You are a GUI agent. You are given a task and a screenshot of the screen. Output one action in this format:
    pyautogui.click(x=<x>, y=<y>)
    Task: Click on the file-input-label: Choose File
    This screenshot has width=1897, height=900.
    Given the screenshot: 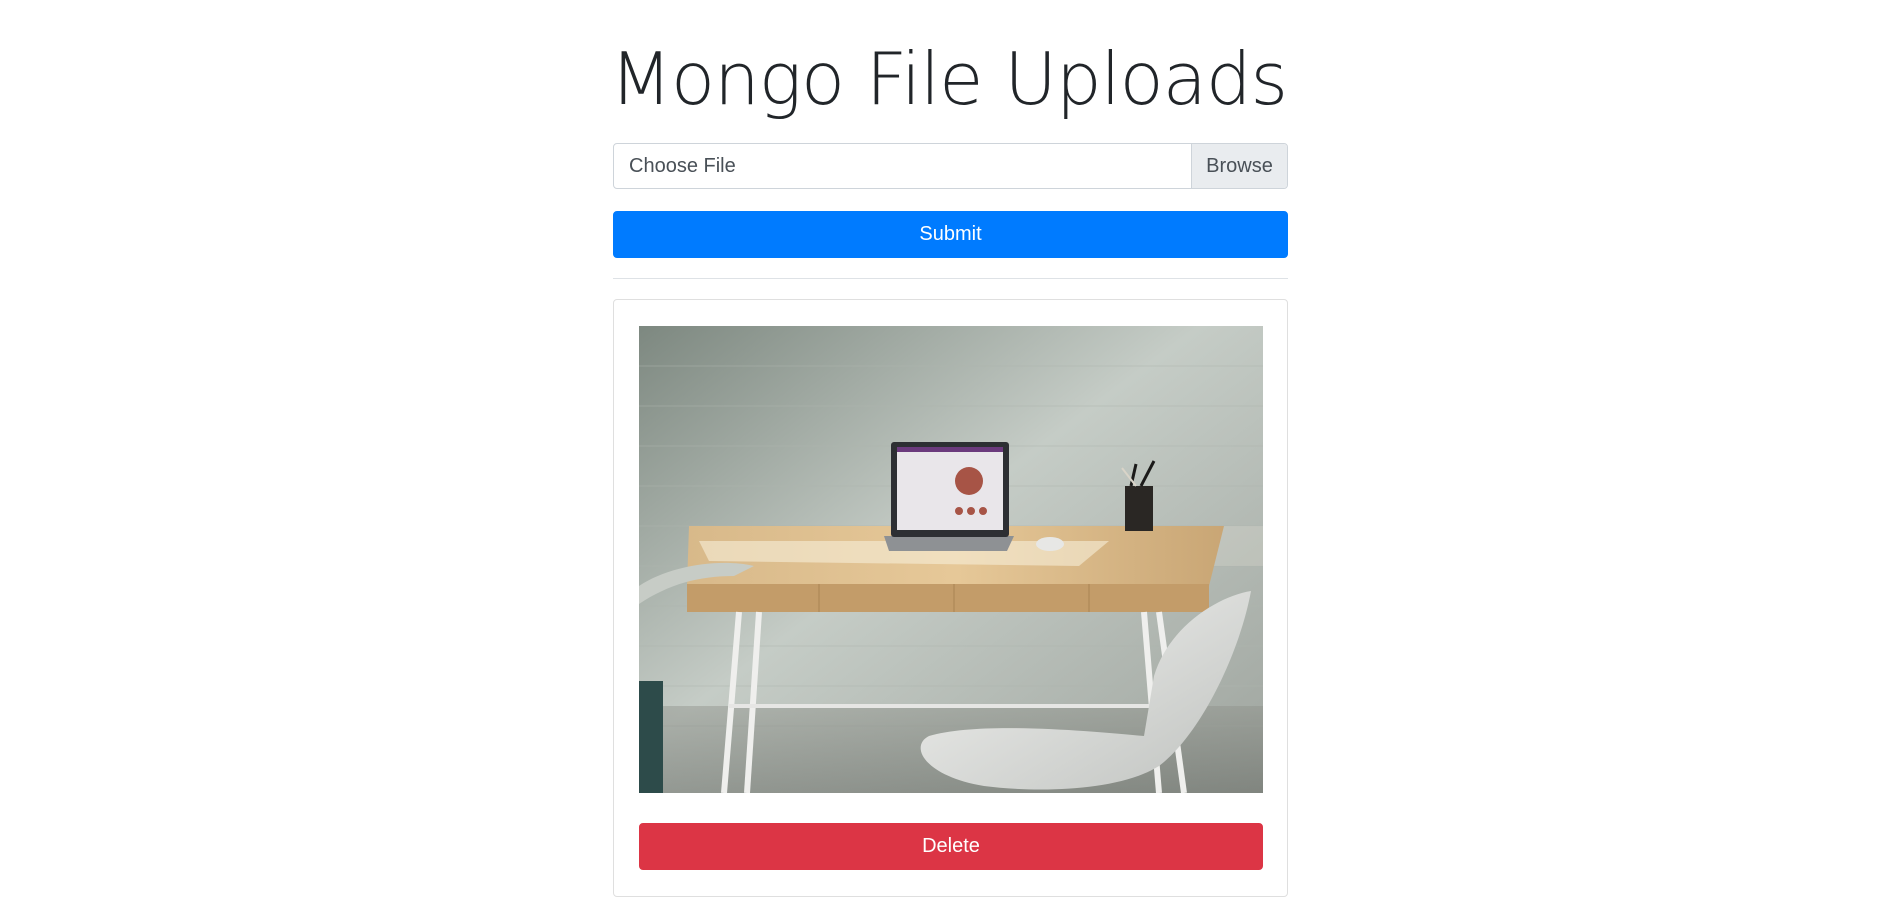 What is the action you would take?
    pyautogui.click(x=902, y=166)
    